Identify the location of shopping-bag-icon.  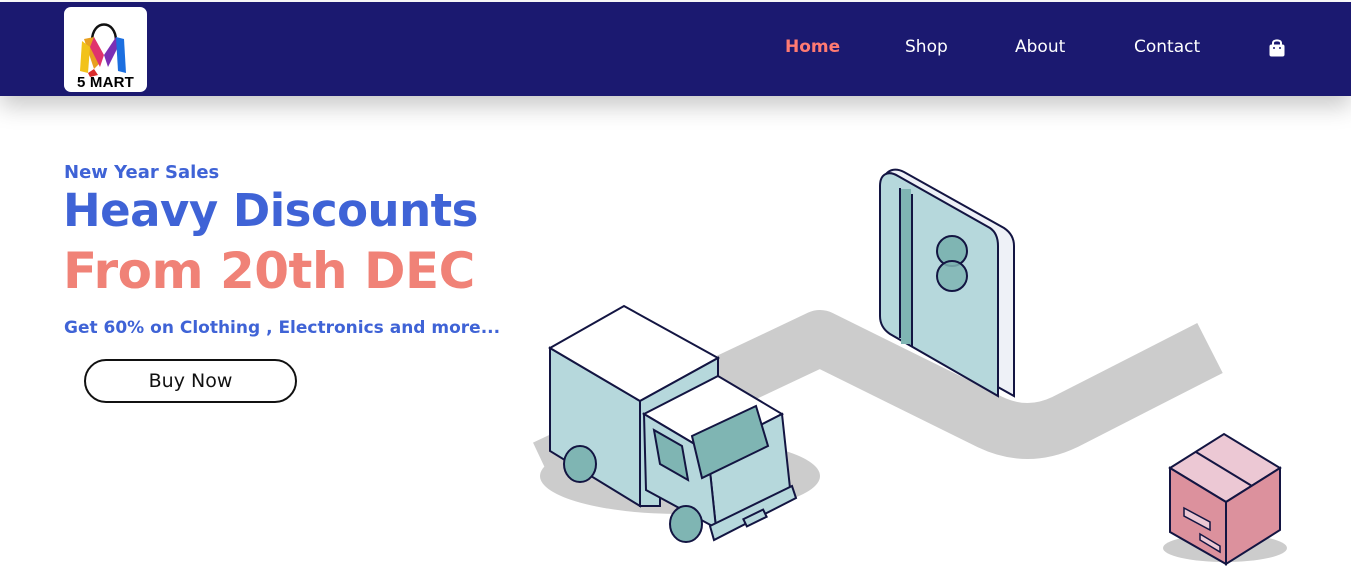
(1277, 48).